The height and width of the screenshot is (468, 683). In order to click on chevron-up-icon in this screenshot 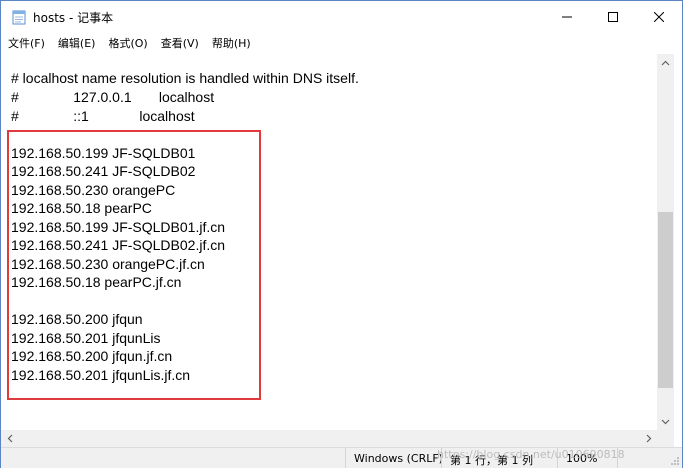, I will do `click(665, 62)`.